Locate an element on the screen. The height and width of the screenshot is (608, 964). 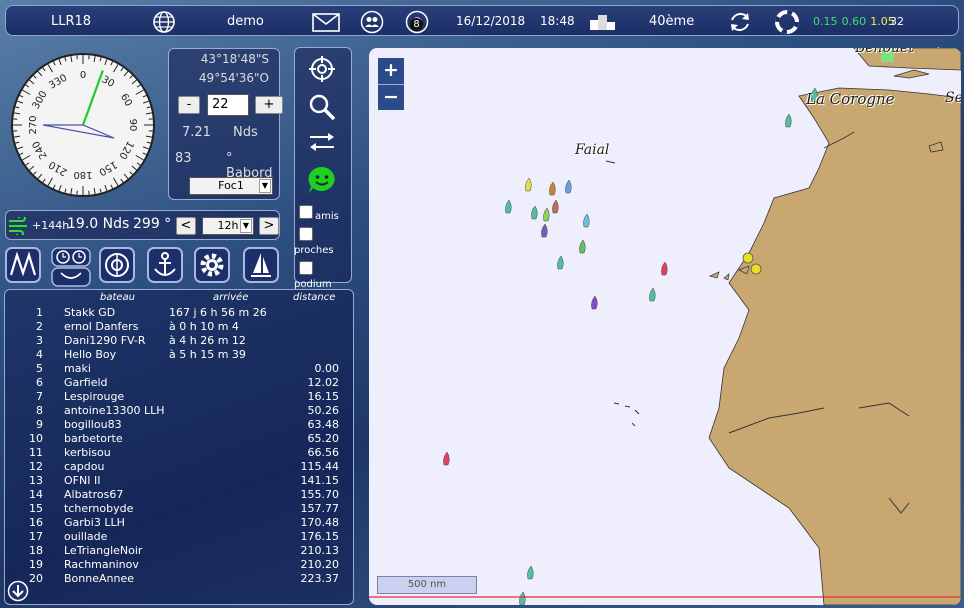
gear-icon is located at coordinates (212, 265).